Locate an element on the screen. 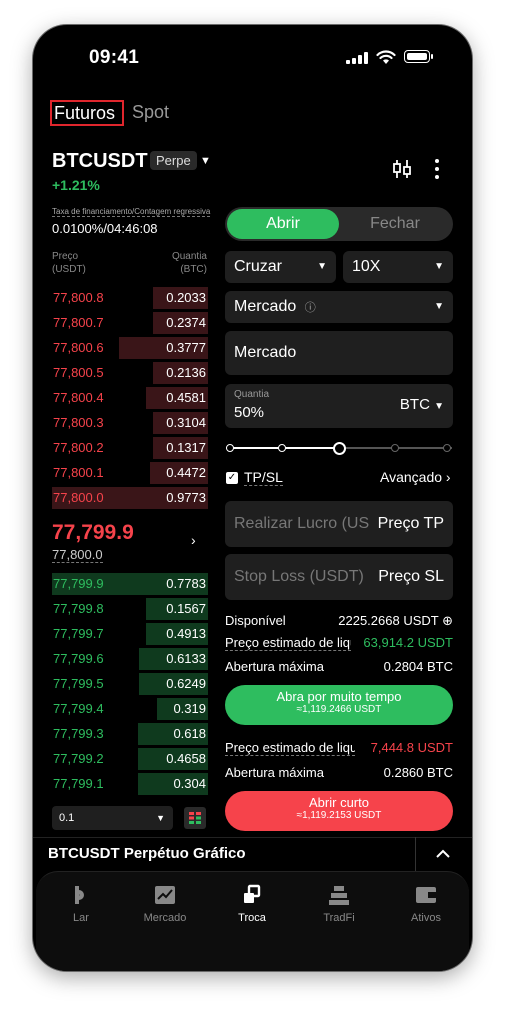 The image size is (506, 1012). ask-row: 77,800.7 0.2374 is located at coordinates (130, 323).